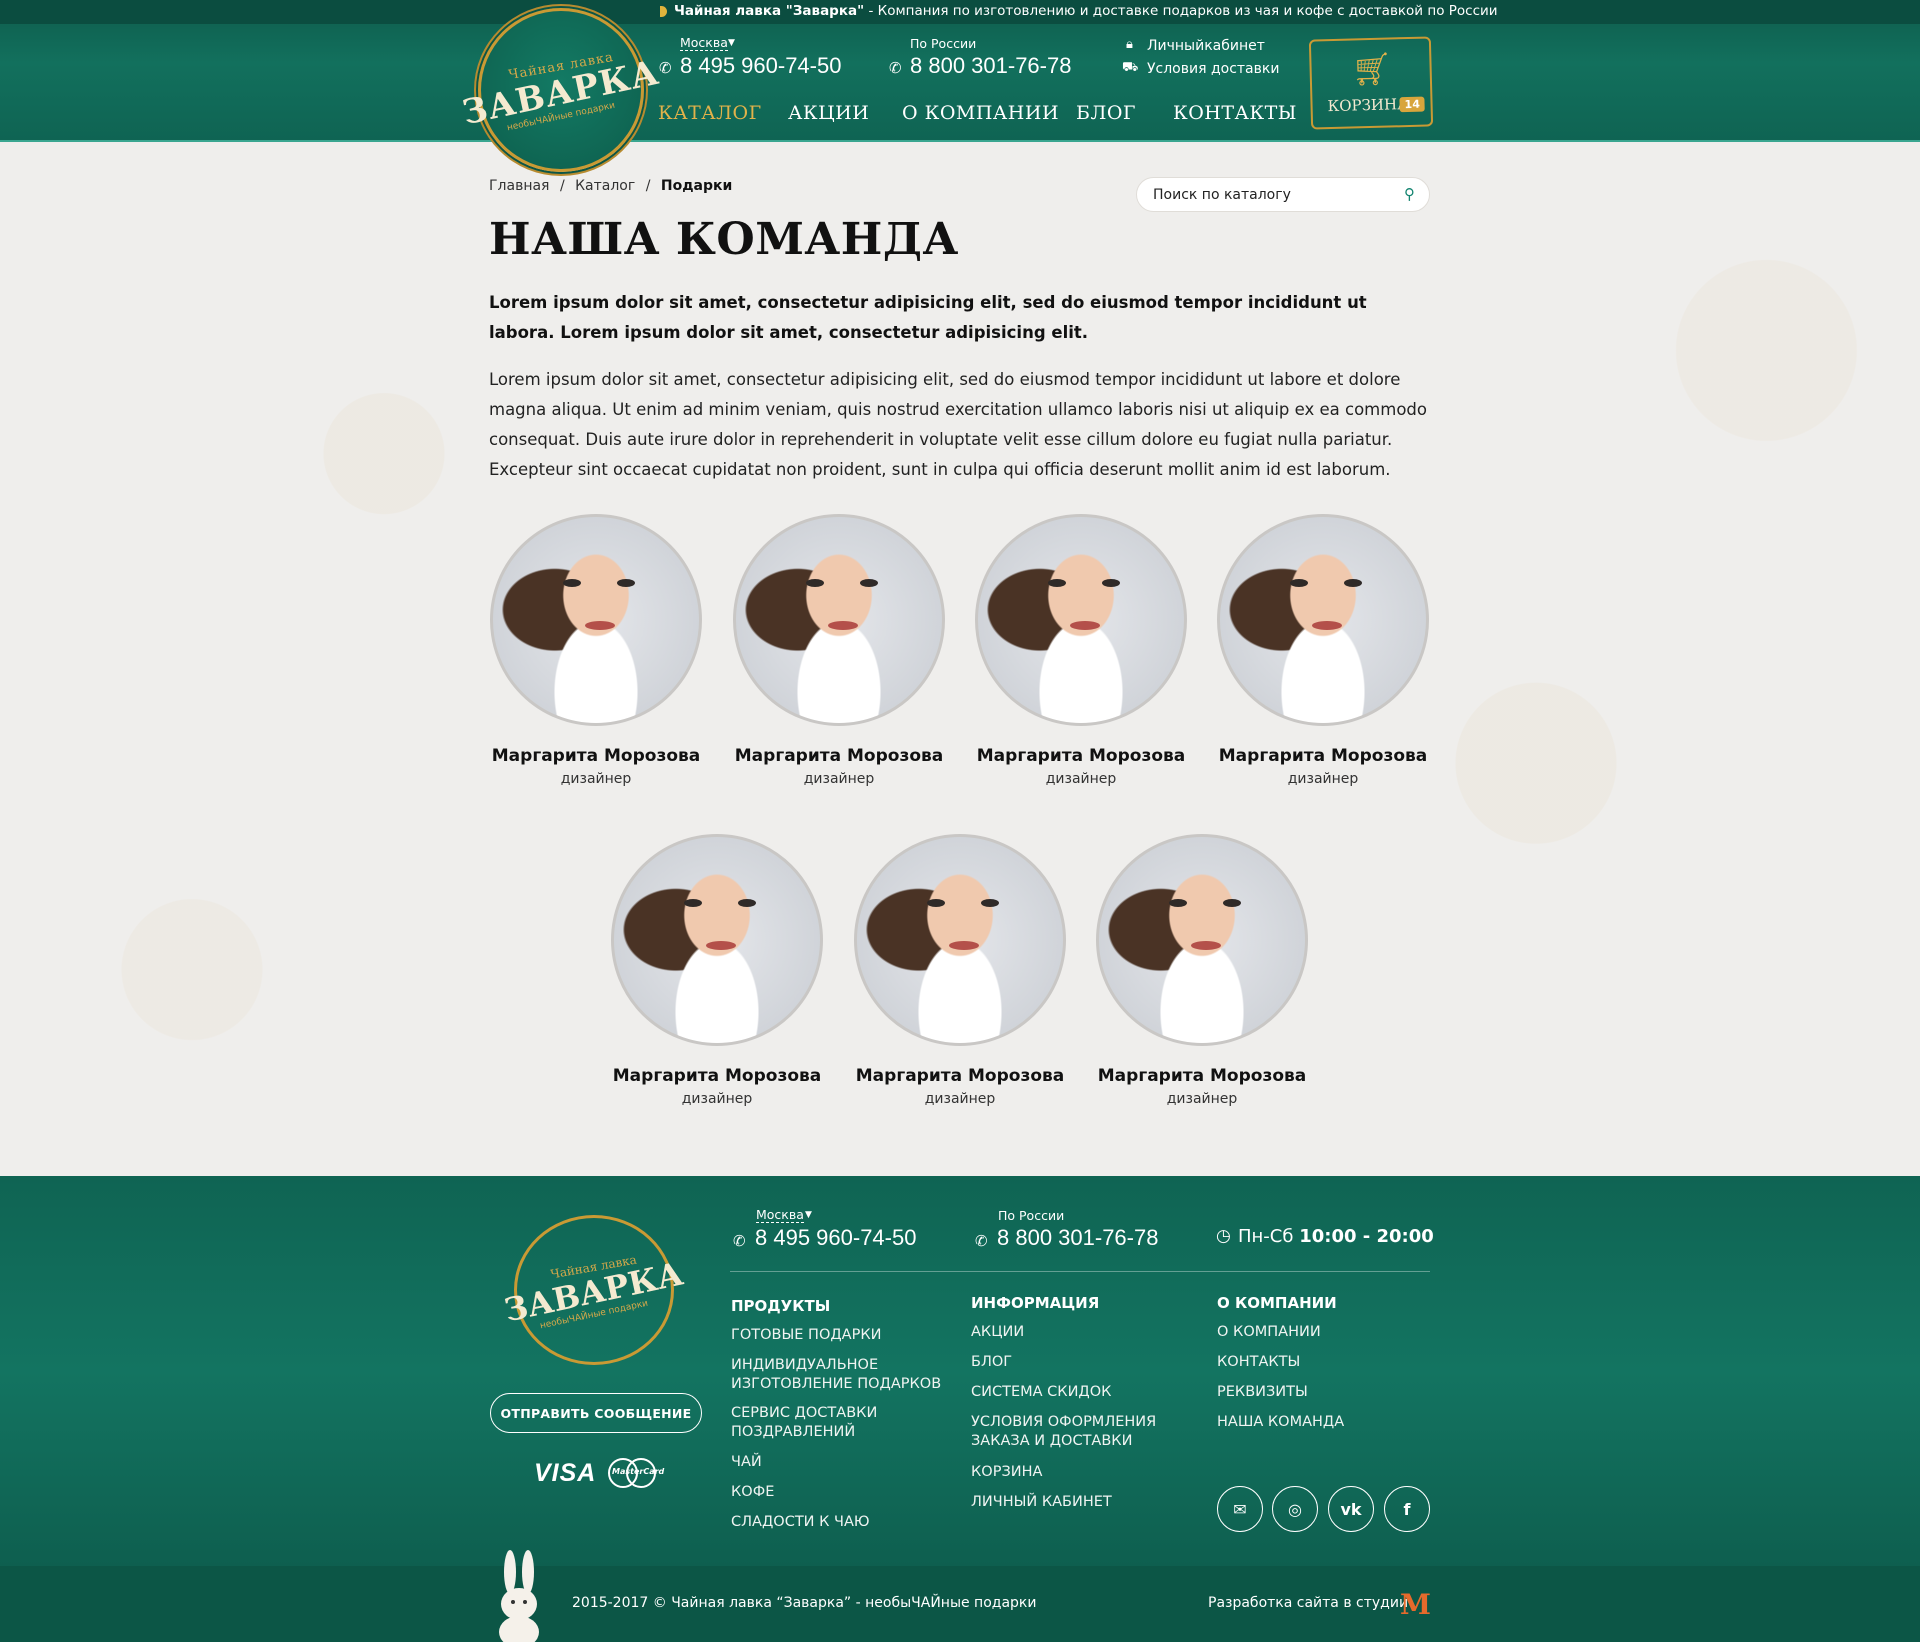  What do you see at coordinates (1080, 1271) in the screenshot?
I see `footer-divider` at bounding box center [1080, 1271].